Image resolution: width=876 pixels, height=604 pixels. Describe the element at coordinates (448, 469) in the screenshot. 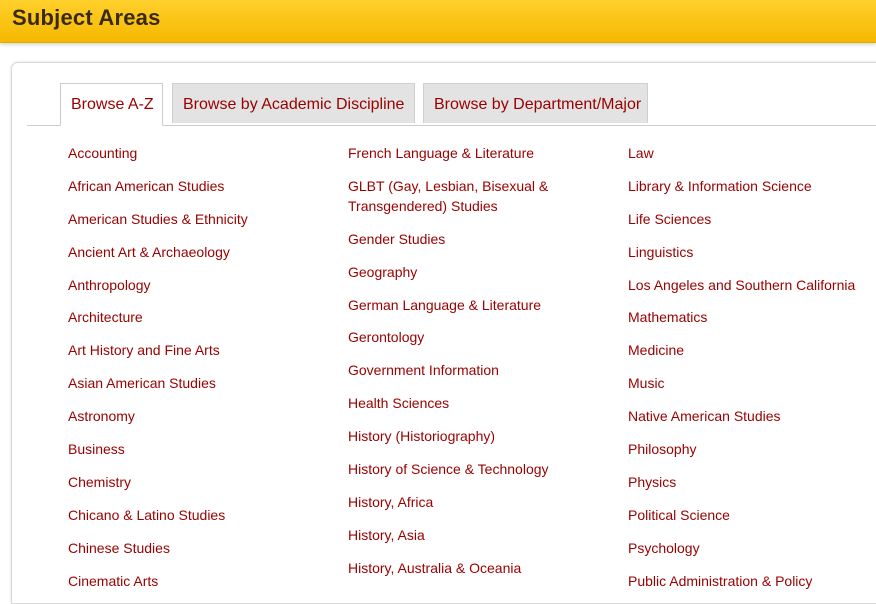

I see `subject-link-text: History of Science & Technology` at that location.